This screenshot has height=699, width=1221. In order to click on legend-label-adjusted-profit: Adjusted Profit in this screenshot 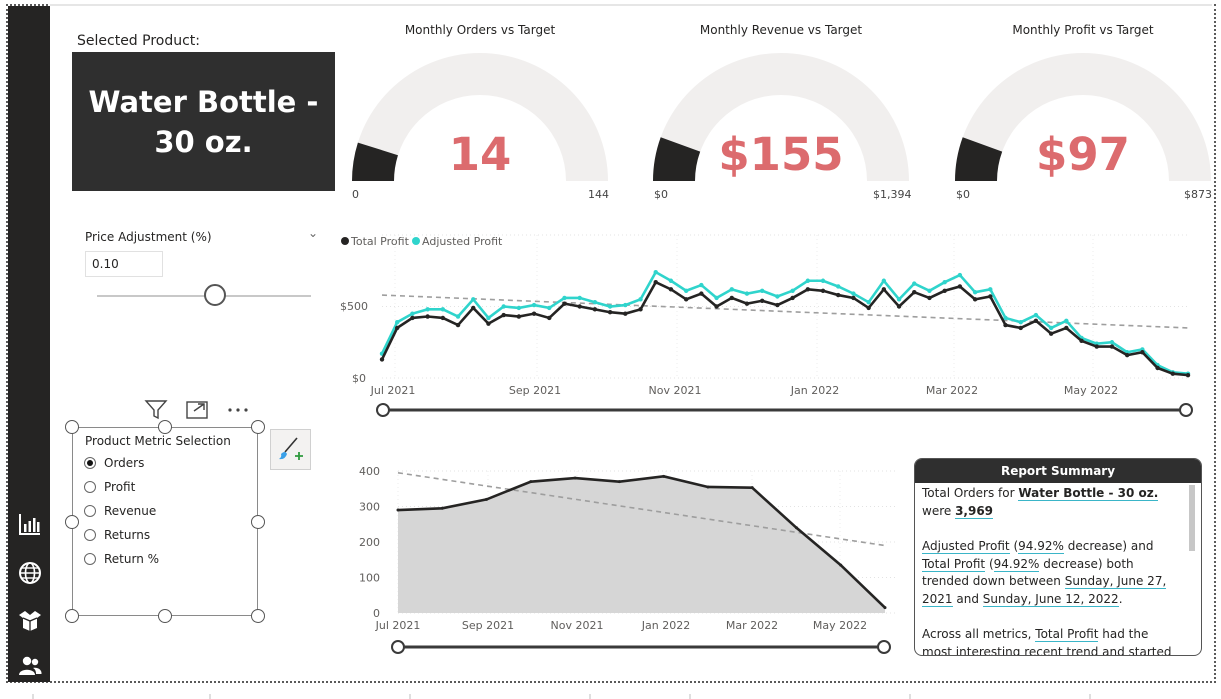, I will do `click(462, 241)`.